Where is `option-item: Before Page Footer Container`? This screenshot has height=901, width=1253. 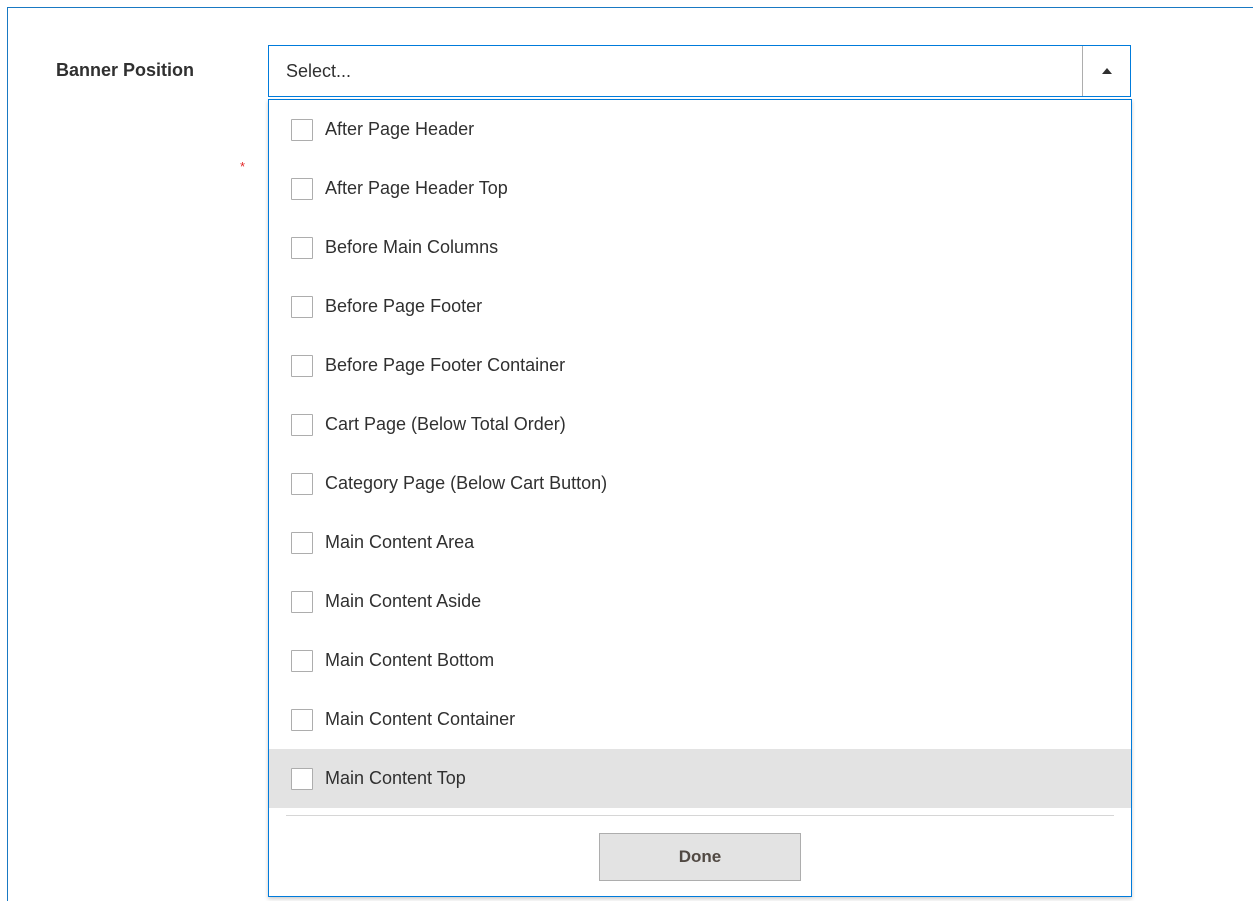 option-item: Before Page Footer Container is located at coordinates (700, 365).